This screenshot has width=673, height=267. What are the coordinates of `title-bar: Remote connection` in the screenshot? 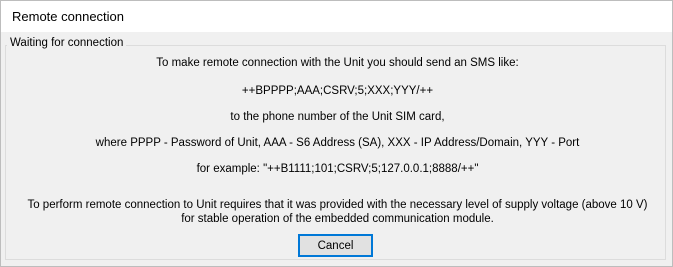 It's located at (336, 16).